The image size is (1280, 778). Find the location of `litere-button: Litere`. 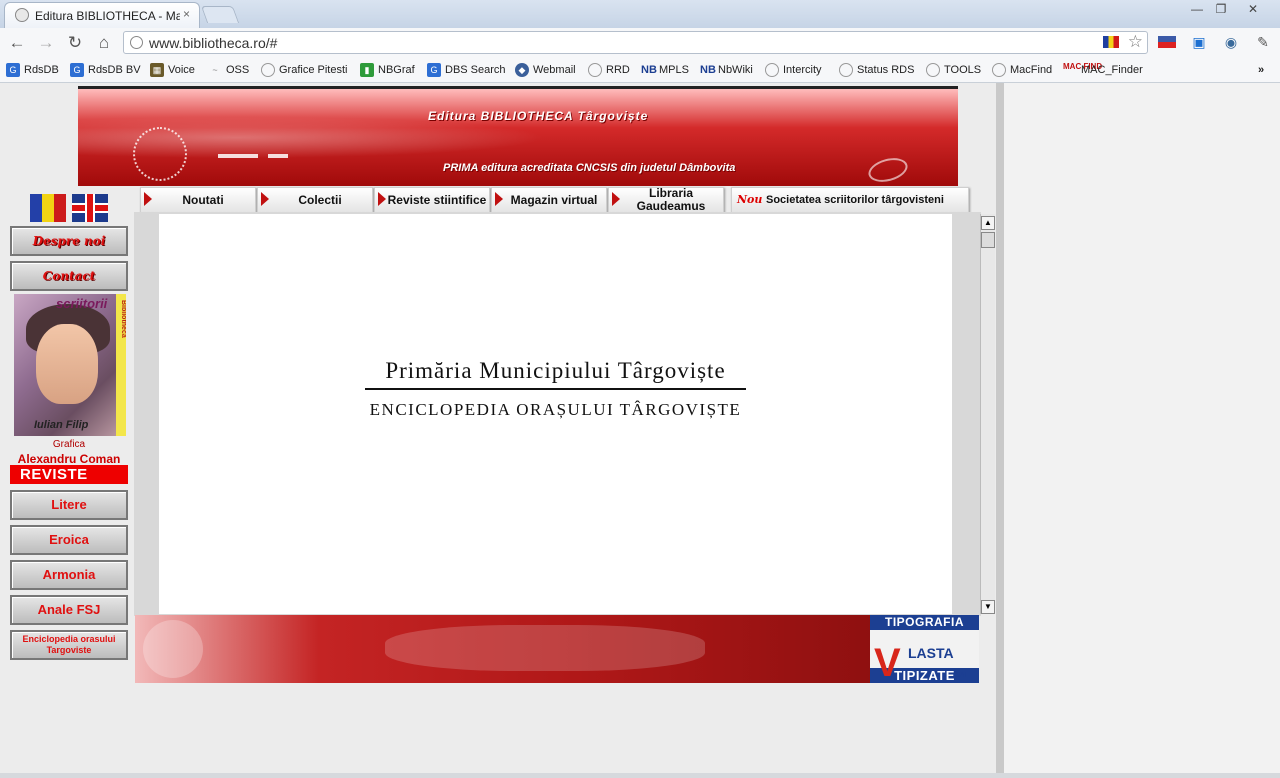

litere-button: Litere is located at coordinates (69, 505).